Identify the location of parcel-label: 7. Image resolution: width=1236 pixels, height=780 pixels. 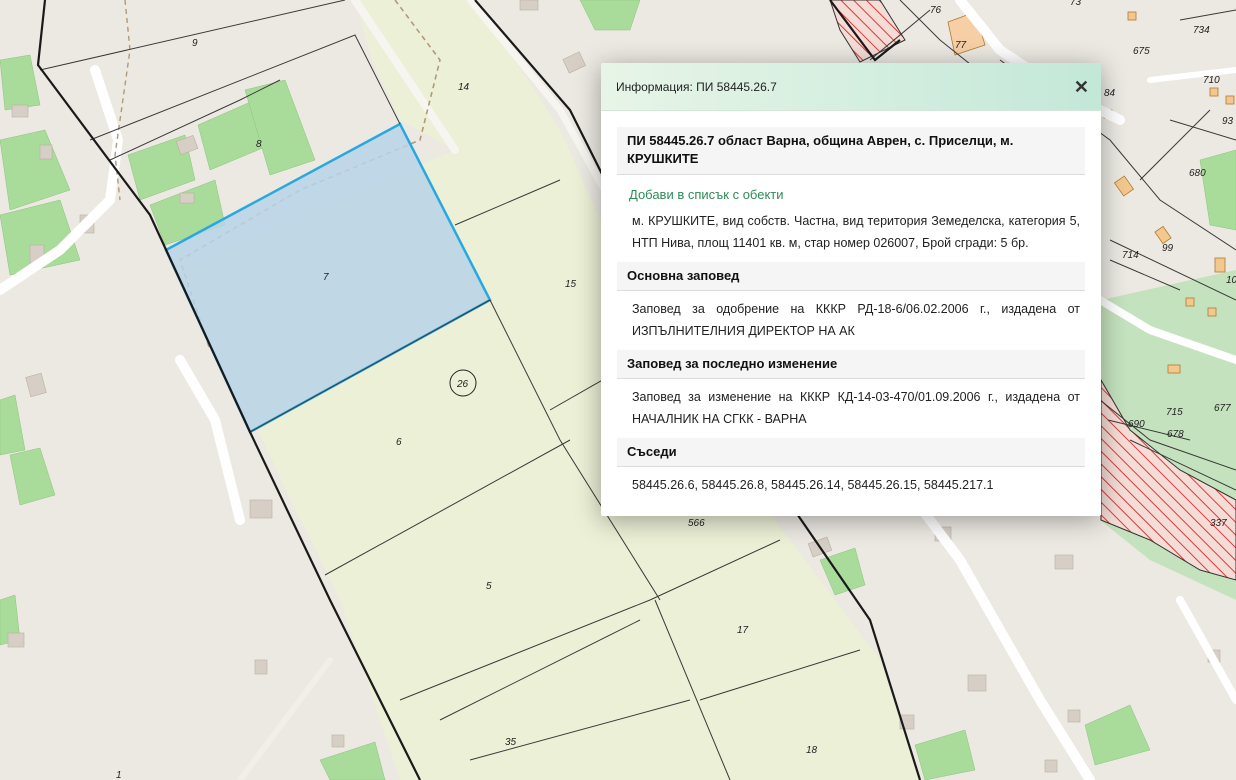
(326, 277).